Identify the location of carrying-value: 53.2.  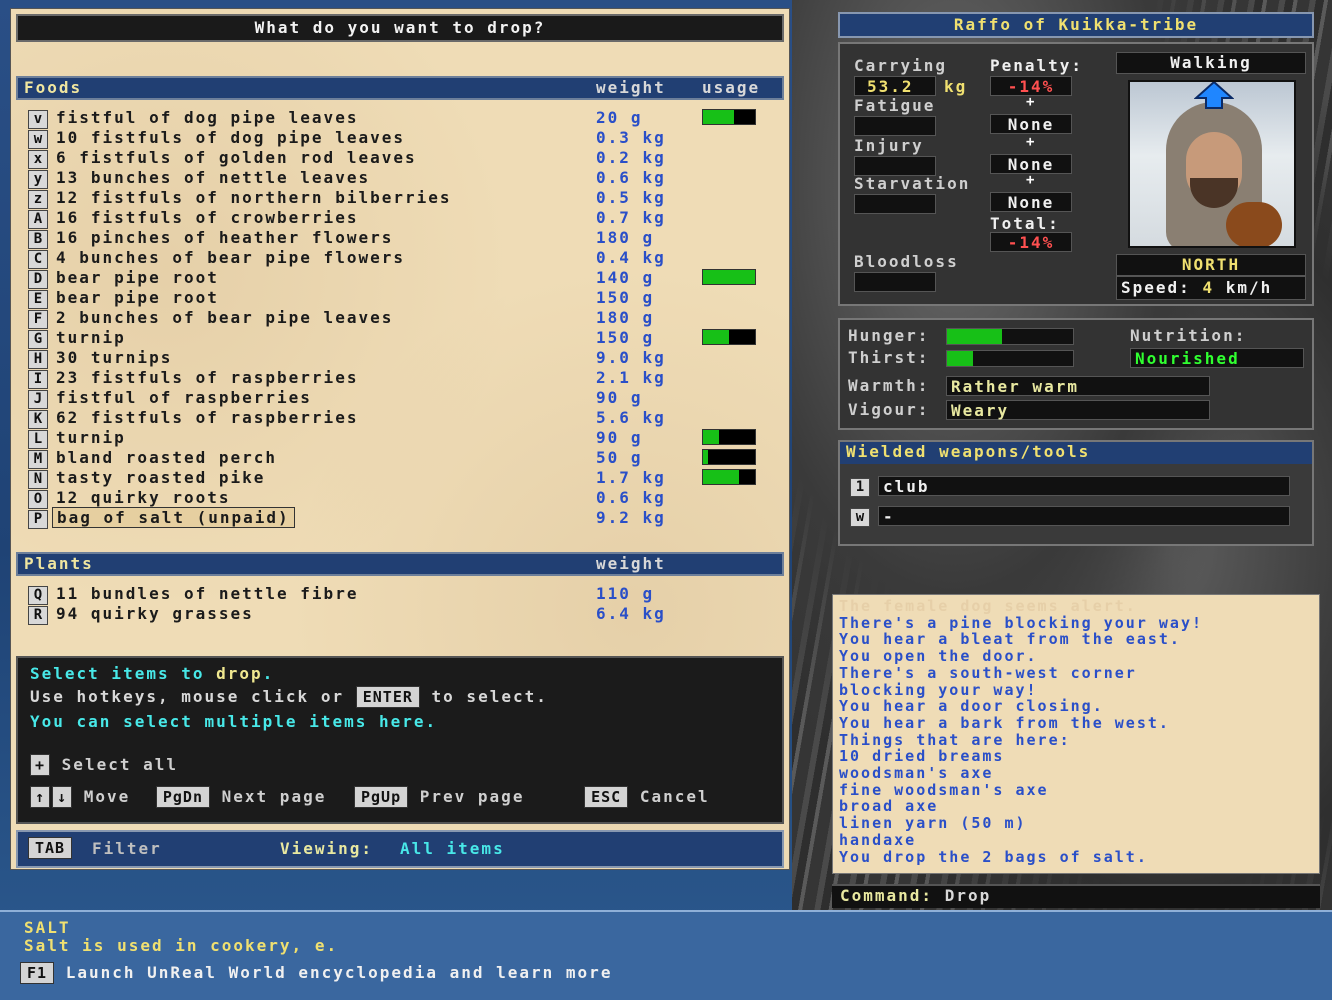
(895, 86).